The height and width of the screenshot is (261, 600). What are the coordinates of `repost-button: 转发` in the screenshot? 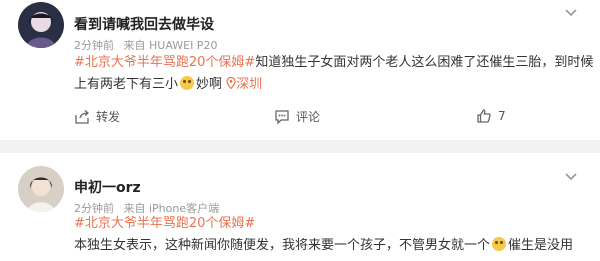 It's located at (97, 116).